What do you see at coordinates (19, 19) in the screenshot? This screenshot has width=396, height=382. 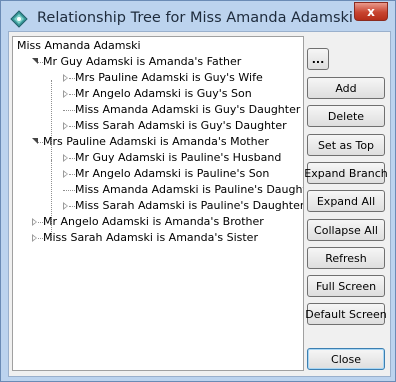 I see `app-icon` at bounding box center [19, 19].